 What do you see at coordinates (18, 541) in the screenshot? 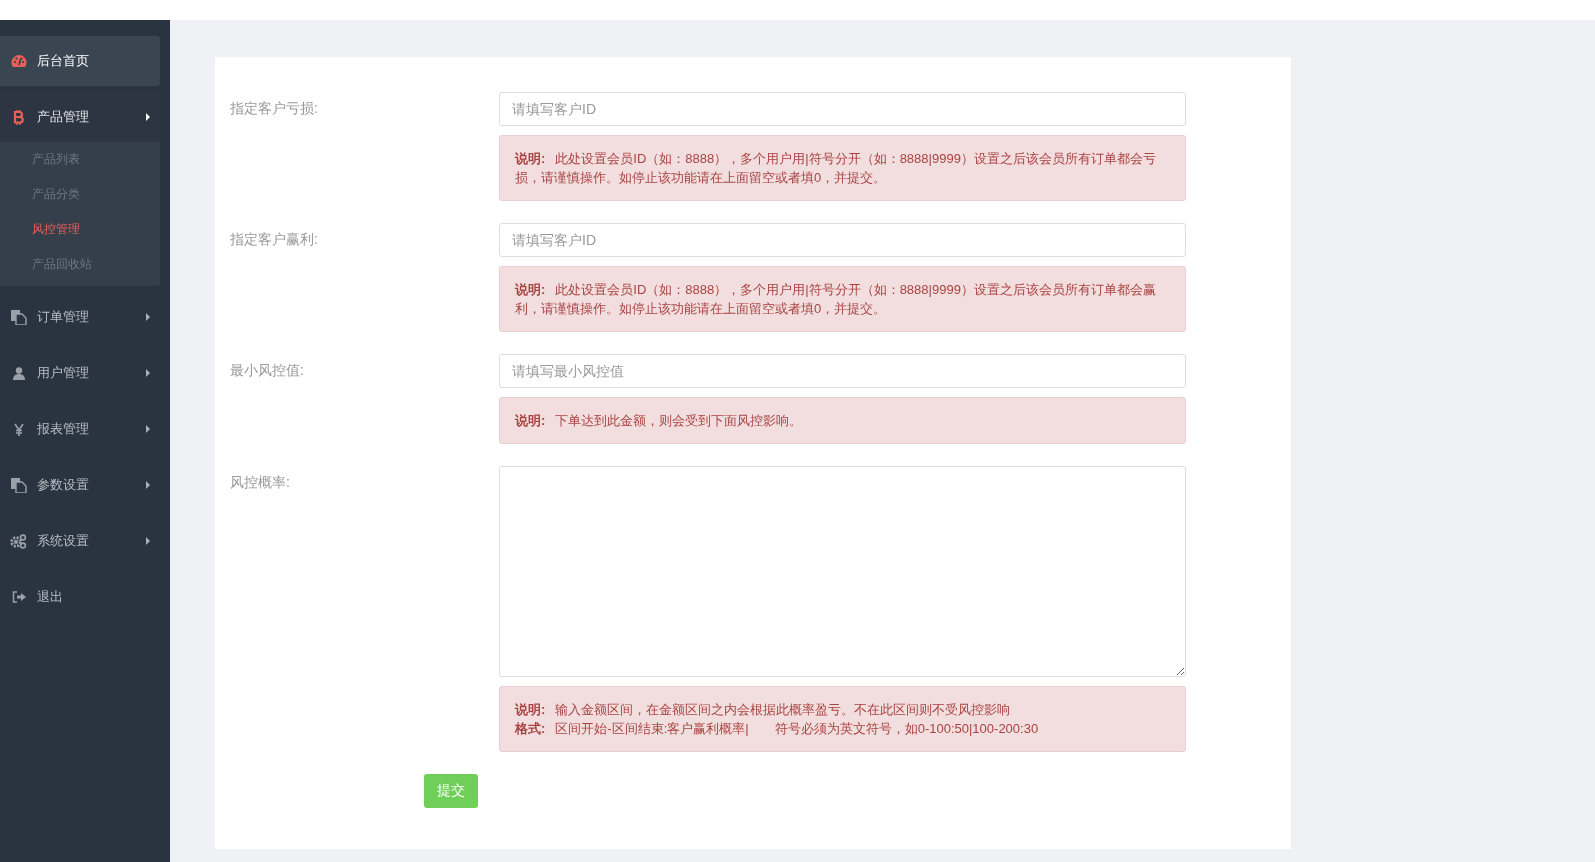
I see `gears-icon` at bounding box center [18, 541].